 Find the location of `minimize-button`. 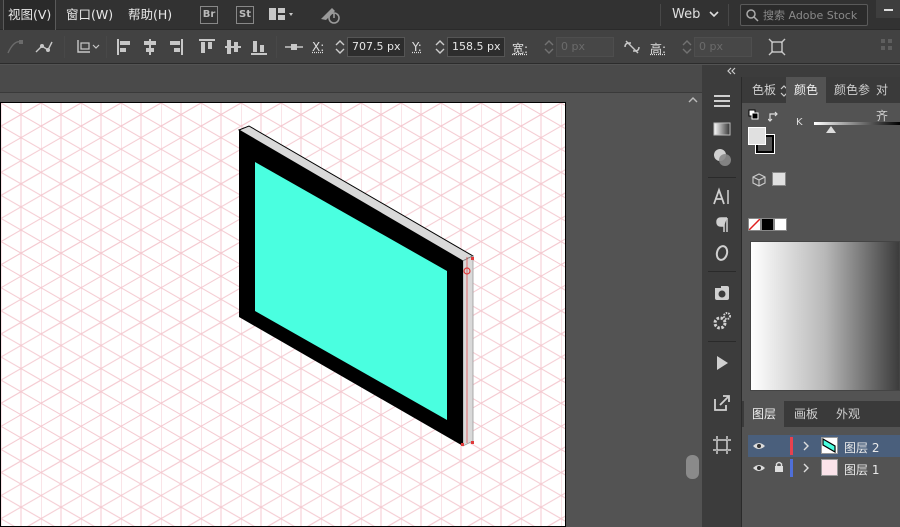

minimize-button is located at coordinates (888, 9).